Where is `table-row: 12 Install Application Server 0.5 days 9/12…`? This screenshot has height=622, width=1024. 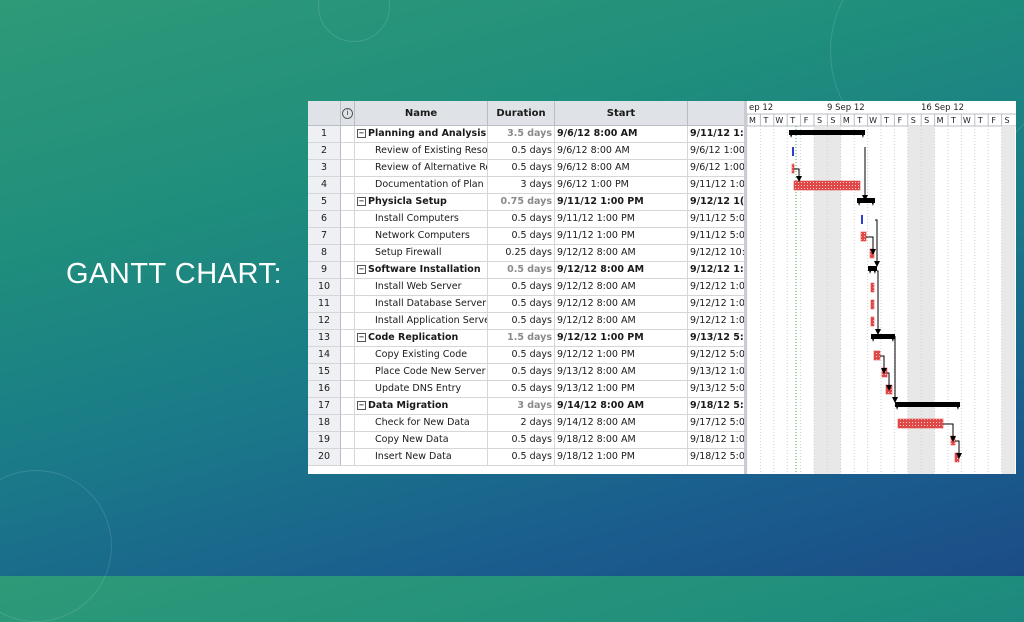
table-row: 12 Install Application Server 0.5 days 9/12… is located at coordinates (527, 321).